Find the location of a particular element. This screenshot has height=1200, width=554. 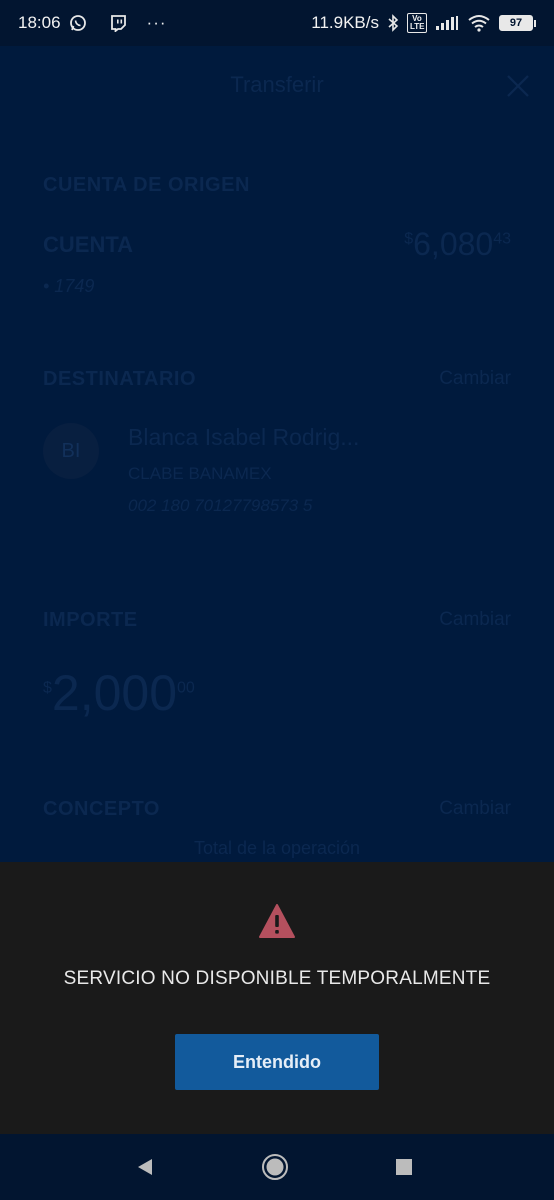

origin-account-balance: $6,08043 is located at coordinates (457, 244).